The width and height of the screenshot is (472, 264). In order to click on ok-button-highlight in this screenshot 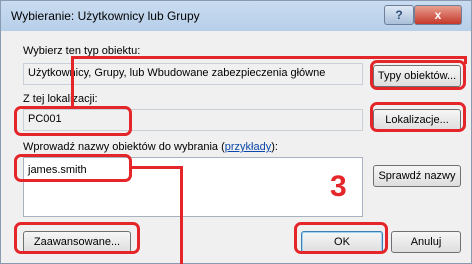, I will do `click(341, 238)`.